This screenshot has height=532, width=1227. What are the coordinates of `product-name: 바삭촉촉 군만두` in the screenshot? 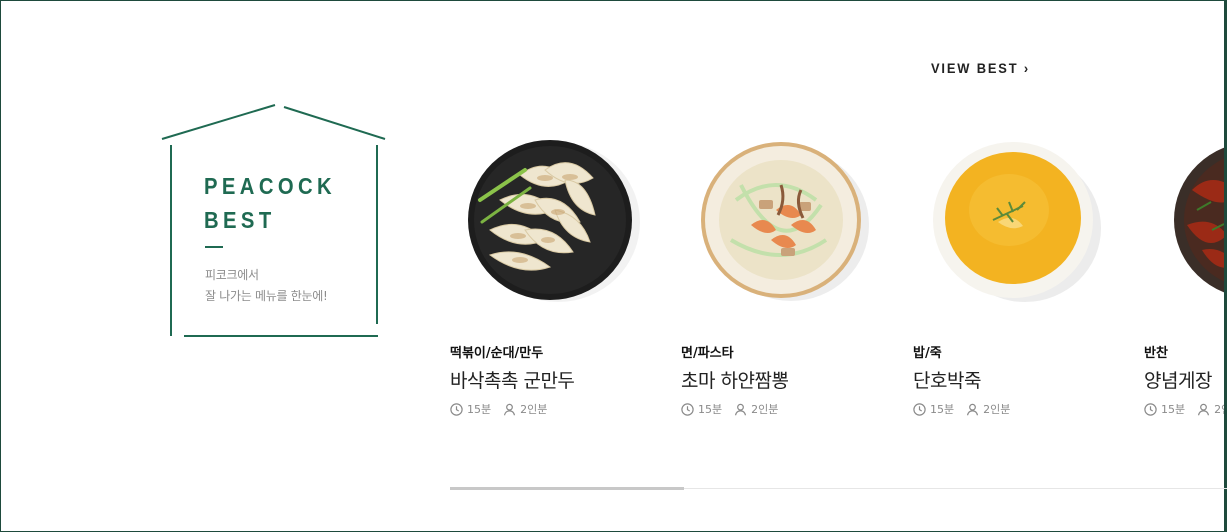 It's located at (512, 381).